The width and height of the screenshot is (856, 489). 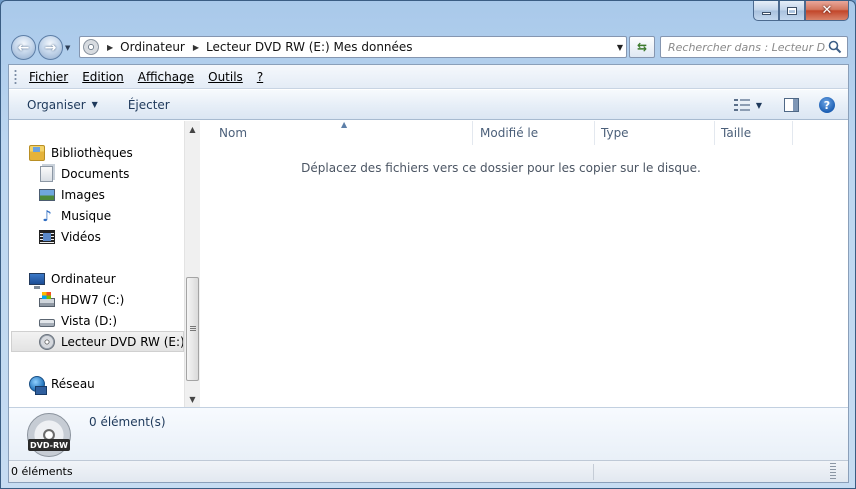 What do you see at coordinates (38, 385) in the screenshot?
I see `network-icon` at bounding box center [38, 385].